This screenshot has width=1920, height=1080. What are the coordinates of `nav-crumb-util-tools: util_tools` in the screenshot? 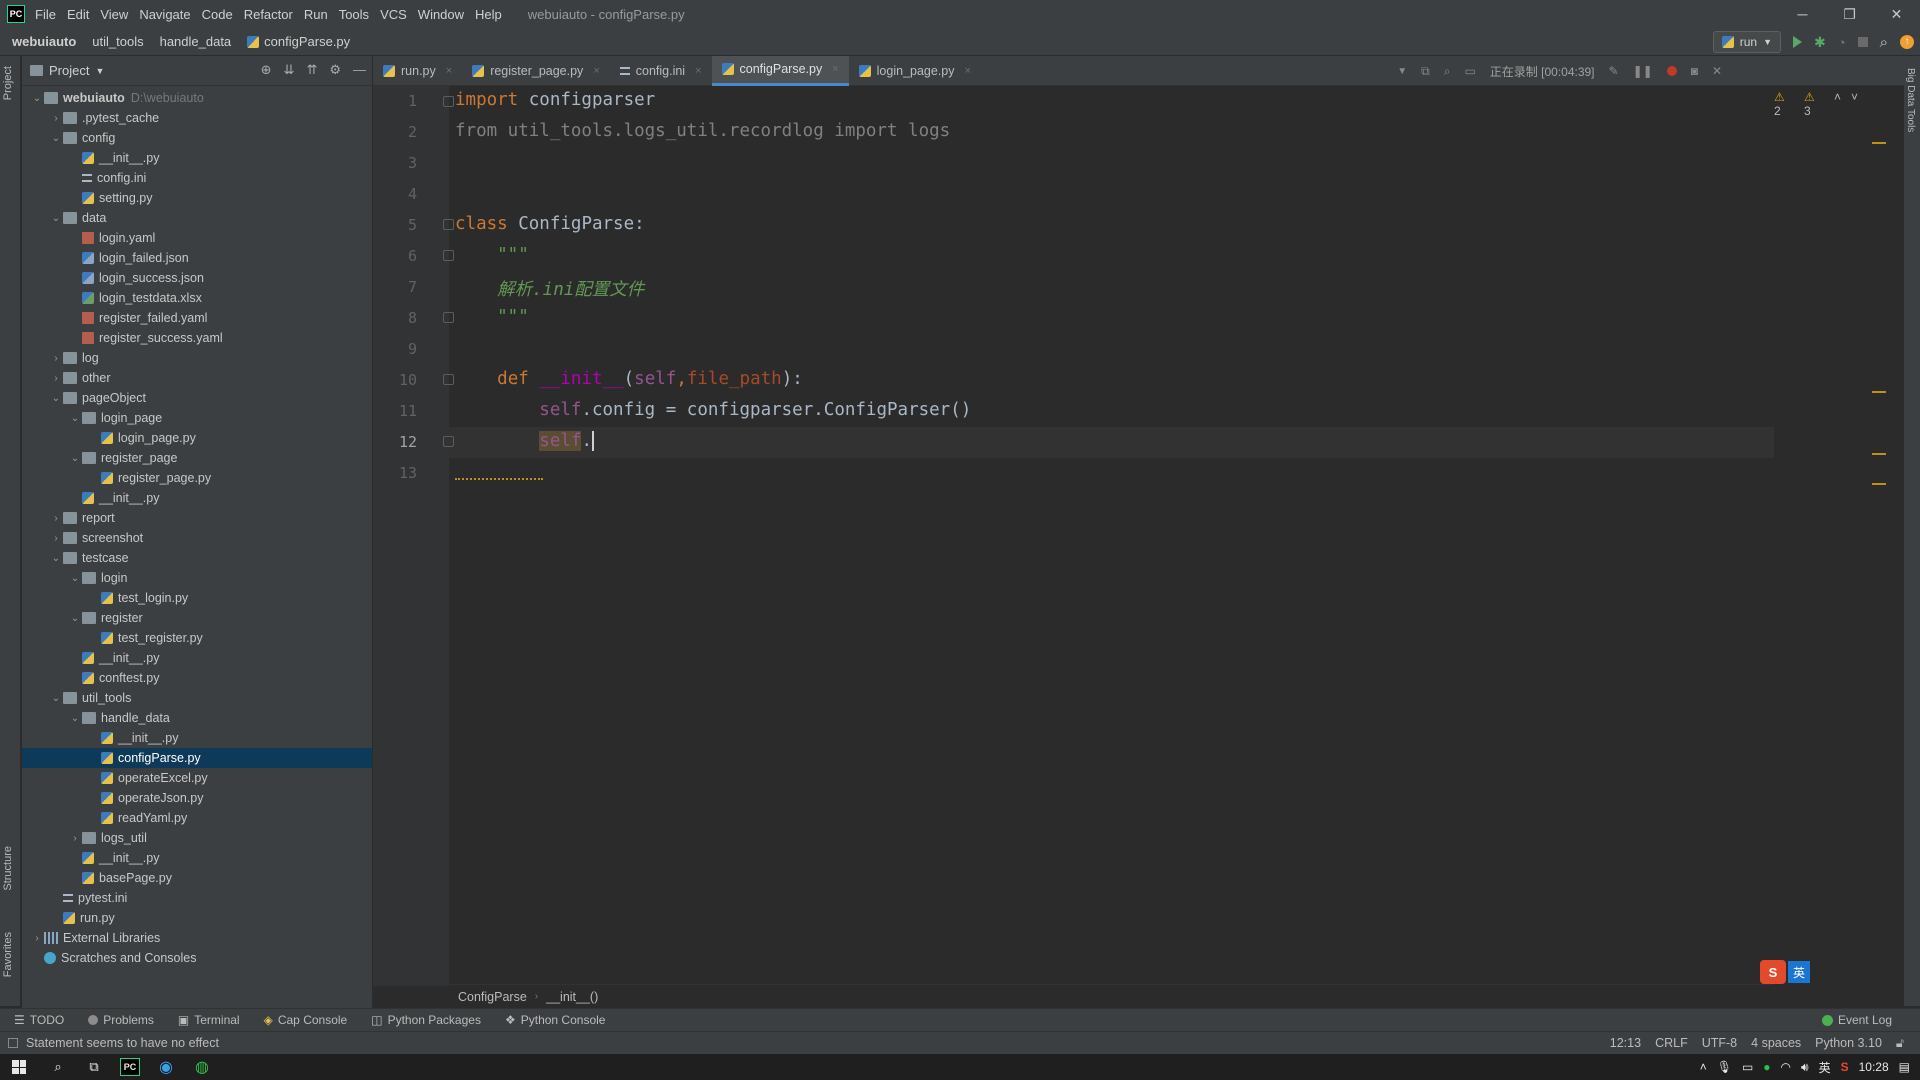 It's located at (117, 41).